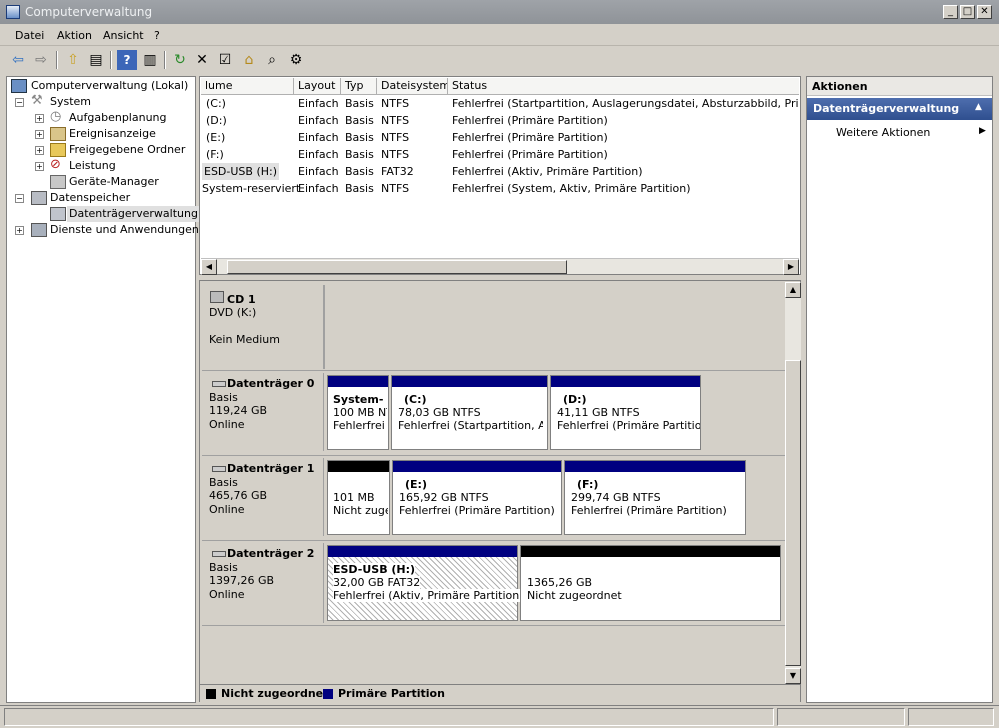  I want to click on partition-unallocated-small: 101 MB Nicht zuge, so click(358, 497).